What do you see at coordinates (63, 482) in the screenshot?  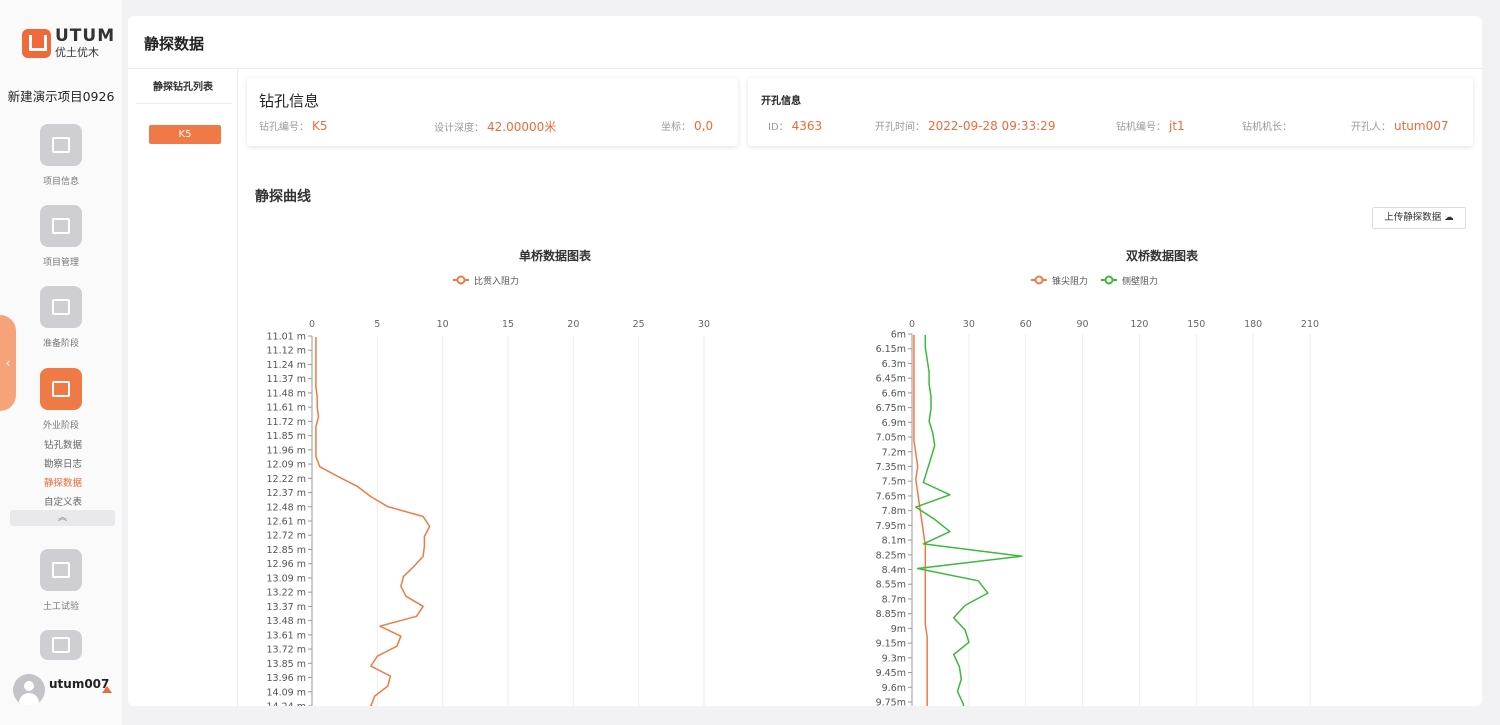 I see `sub-item-cpt-data: 静探数据` at bounding box center [63, 482].